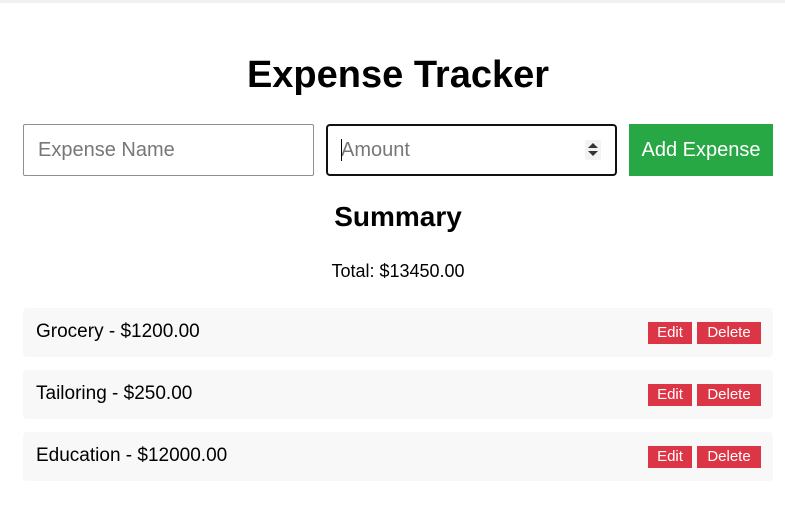 The image size is (785, 522). I want to click on top-border, so click(392, 1).